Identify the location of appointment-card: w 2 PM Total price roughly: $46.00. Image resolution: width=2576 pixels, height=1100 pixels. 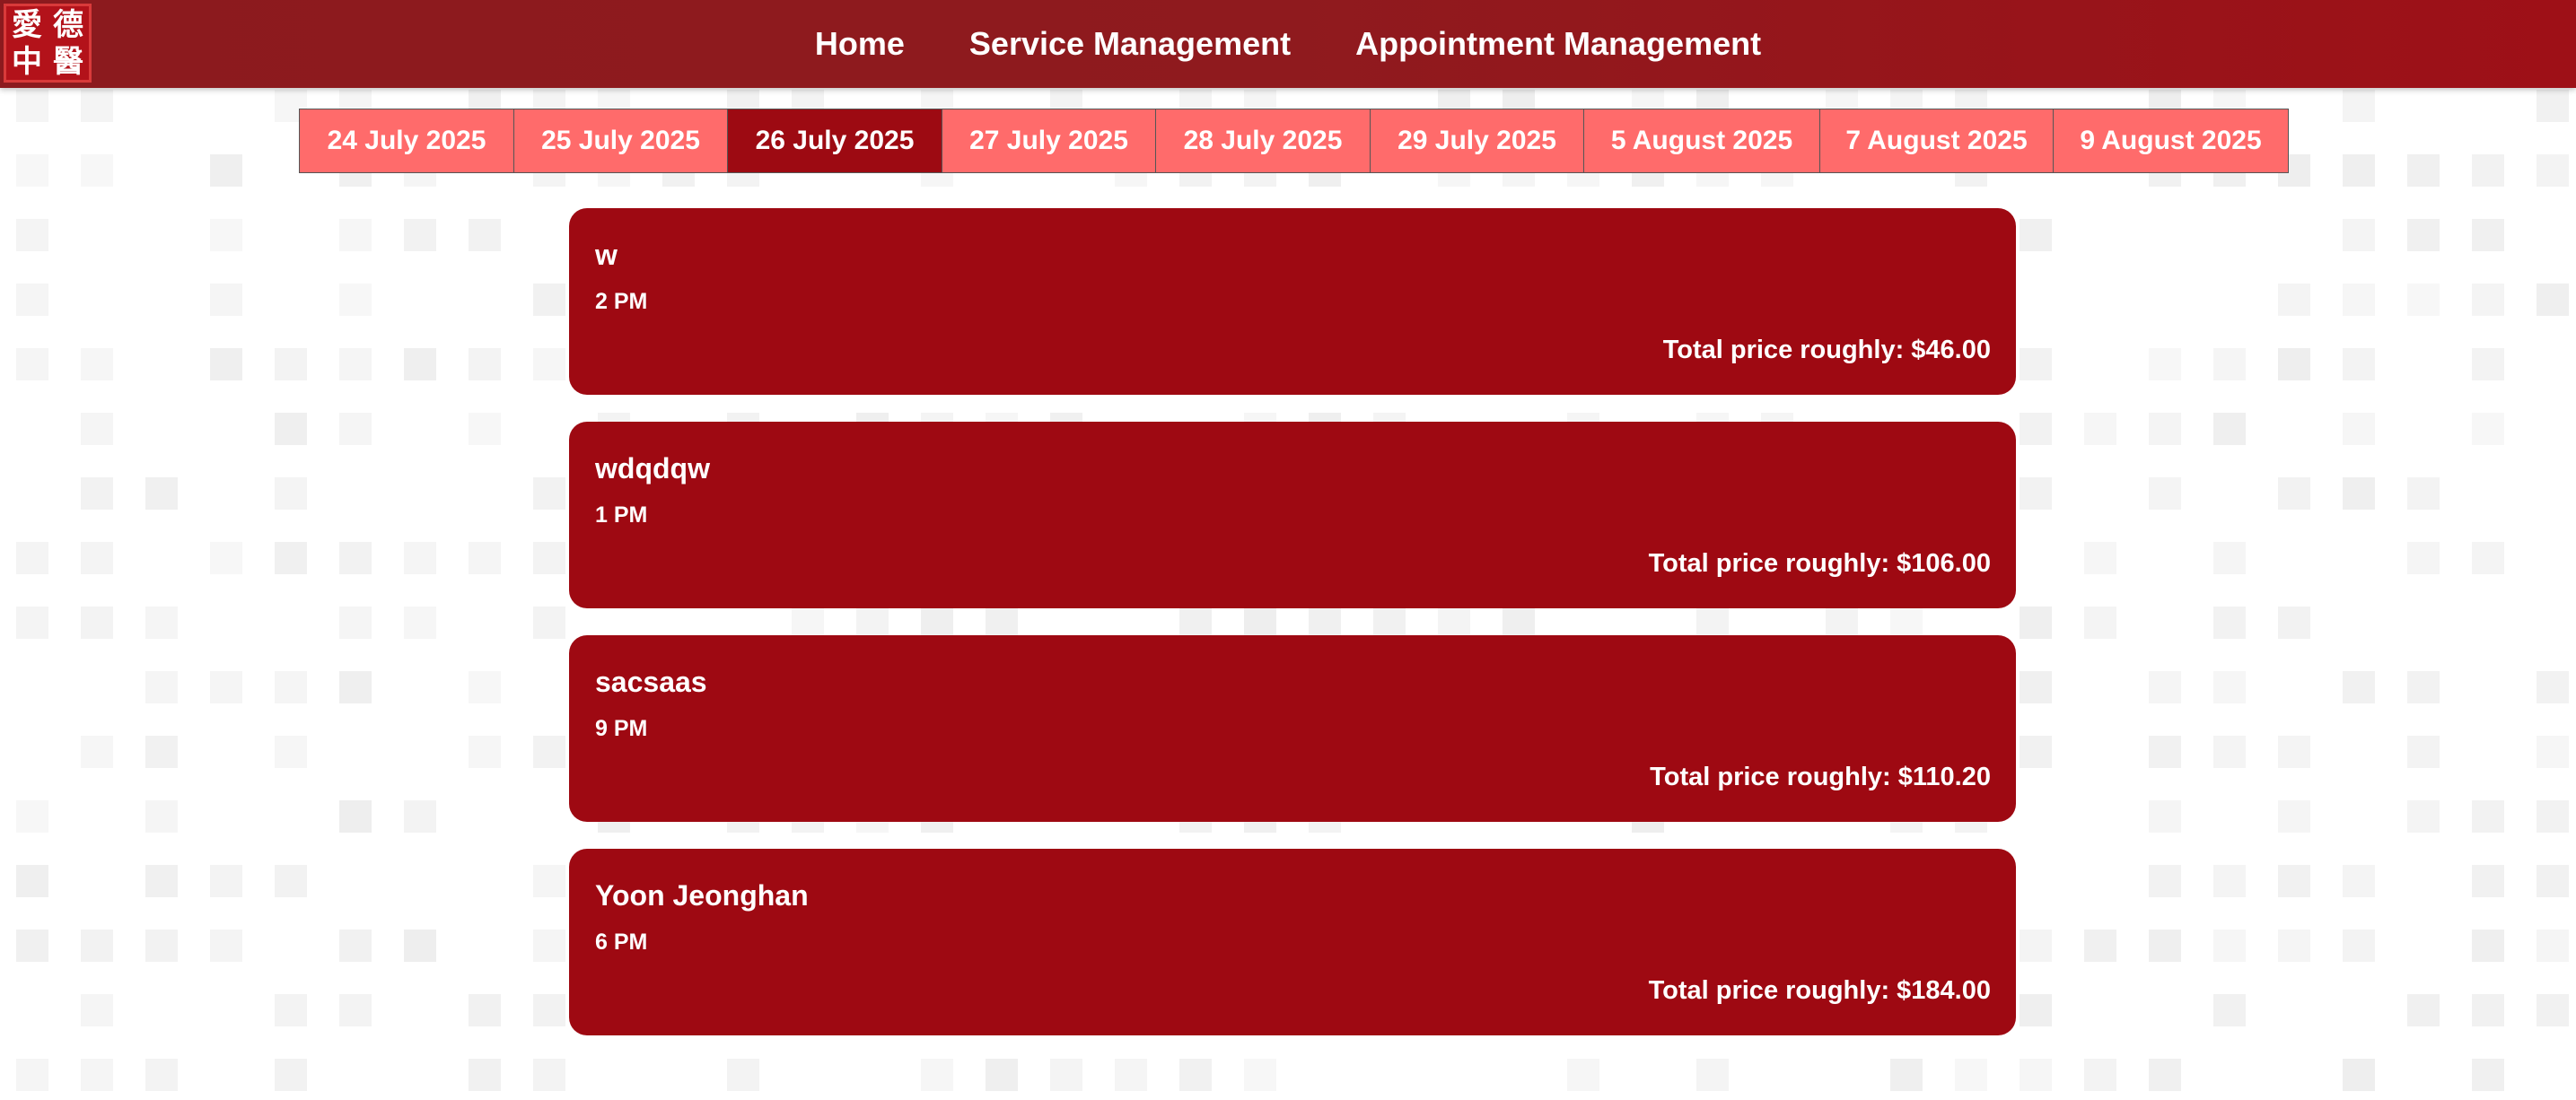
(1292, 301).